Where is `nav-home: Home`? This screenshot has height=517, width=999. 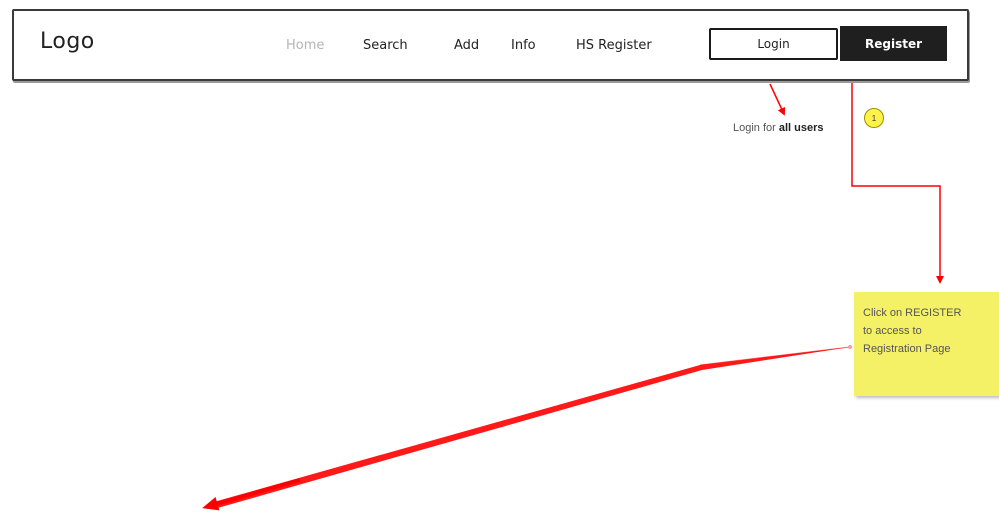
nav-home: Home is located at coordinates (305, 45).